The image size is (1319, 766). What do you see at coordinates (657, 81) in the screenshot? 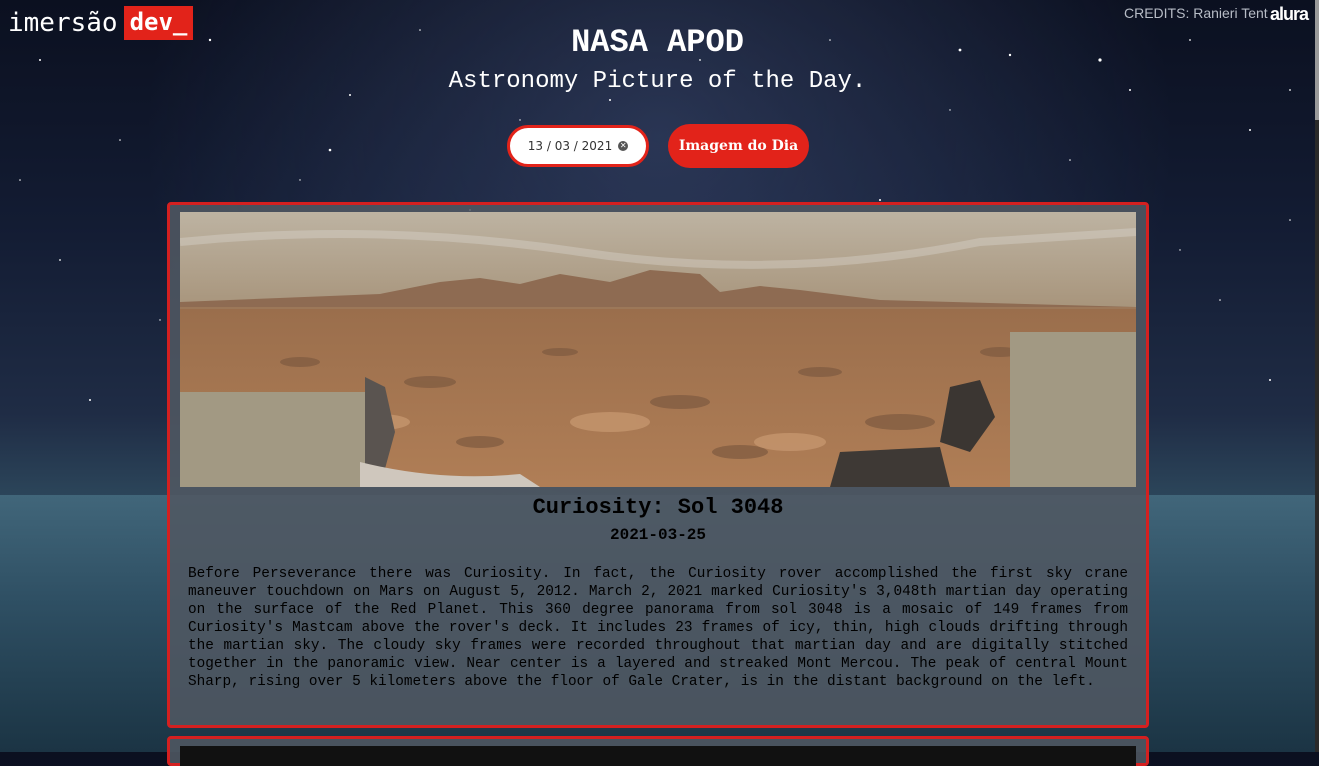
I see `page-subtitle: Astronomy Picture of the Day.` at bounding box center [657, 81].